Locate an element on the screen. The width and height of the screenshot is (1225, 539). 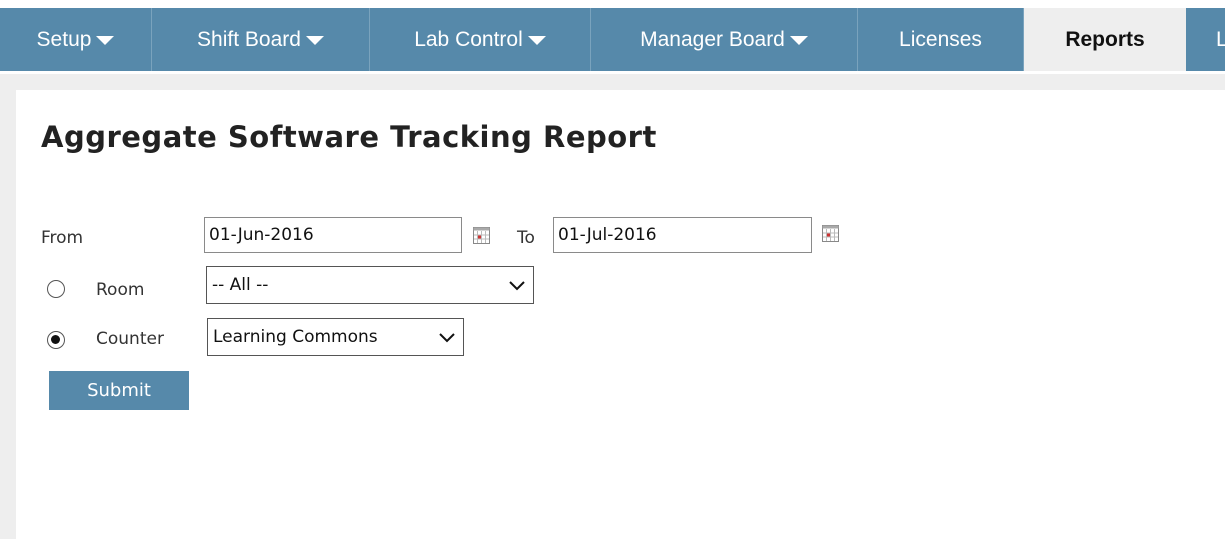
from-date-input is located at coordinates (333, 235).